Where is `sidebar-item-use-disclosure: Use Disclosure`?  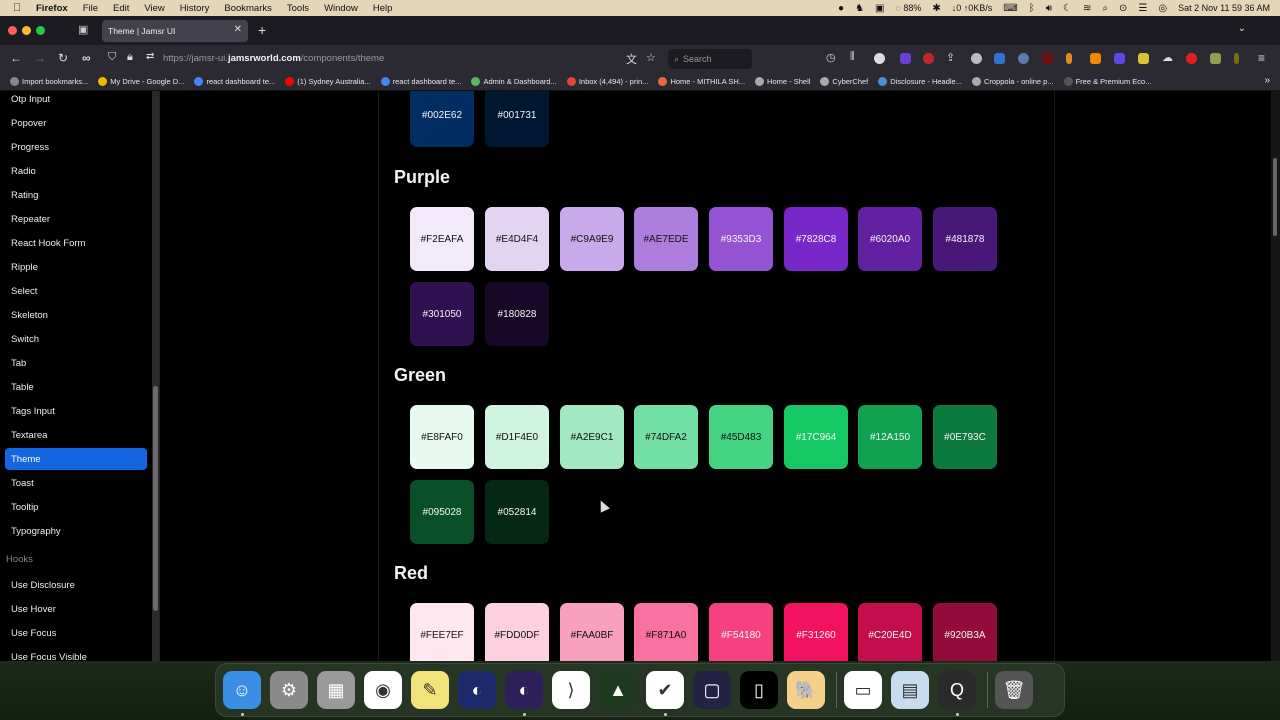
sidebar-item-use-disclosure: Use Disclosure is located at coordinates (76, 585).